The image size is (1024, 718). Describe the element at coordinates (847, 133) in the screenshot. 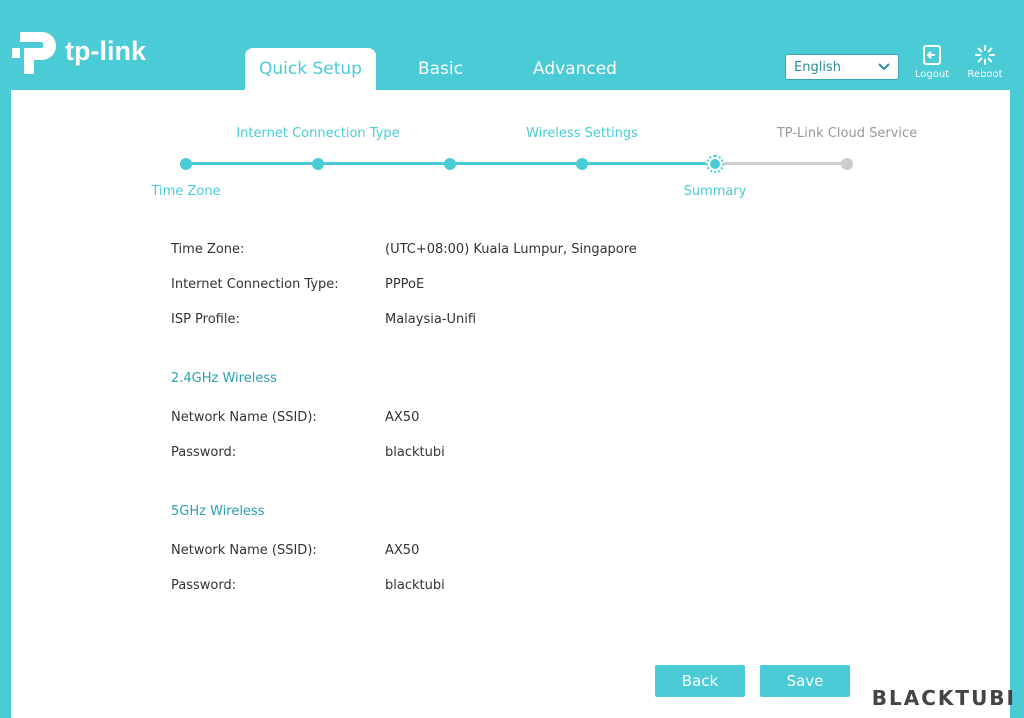

I see `step-label-cloud-service: TP-Link Cloud Service` at that location.